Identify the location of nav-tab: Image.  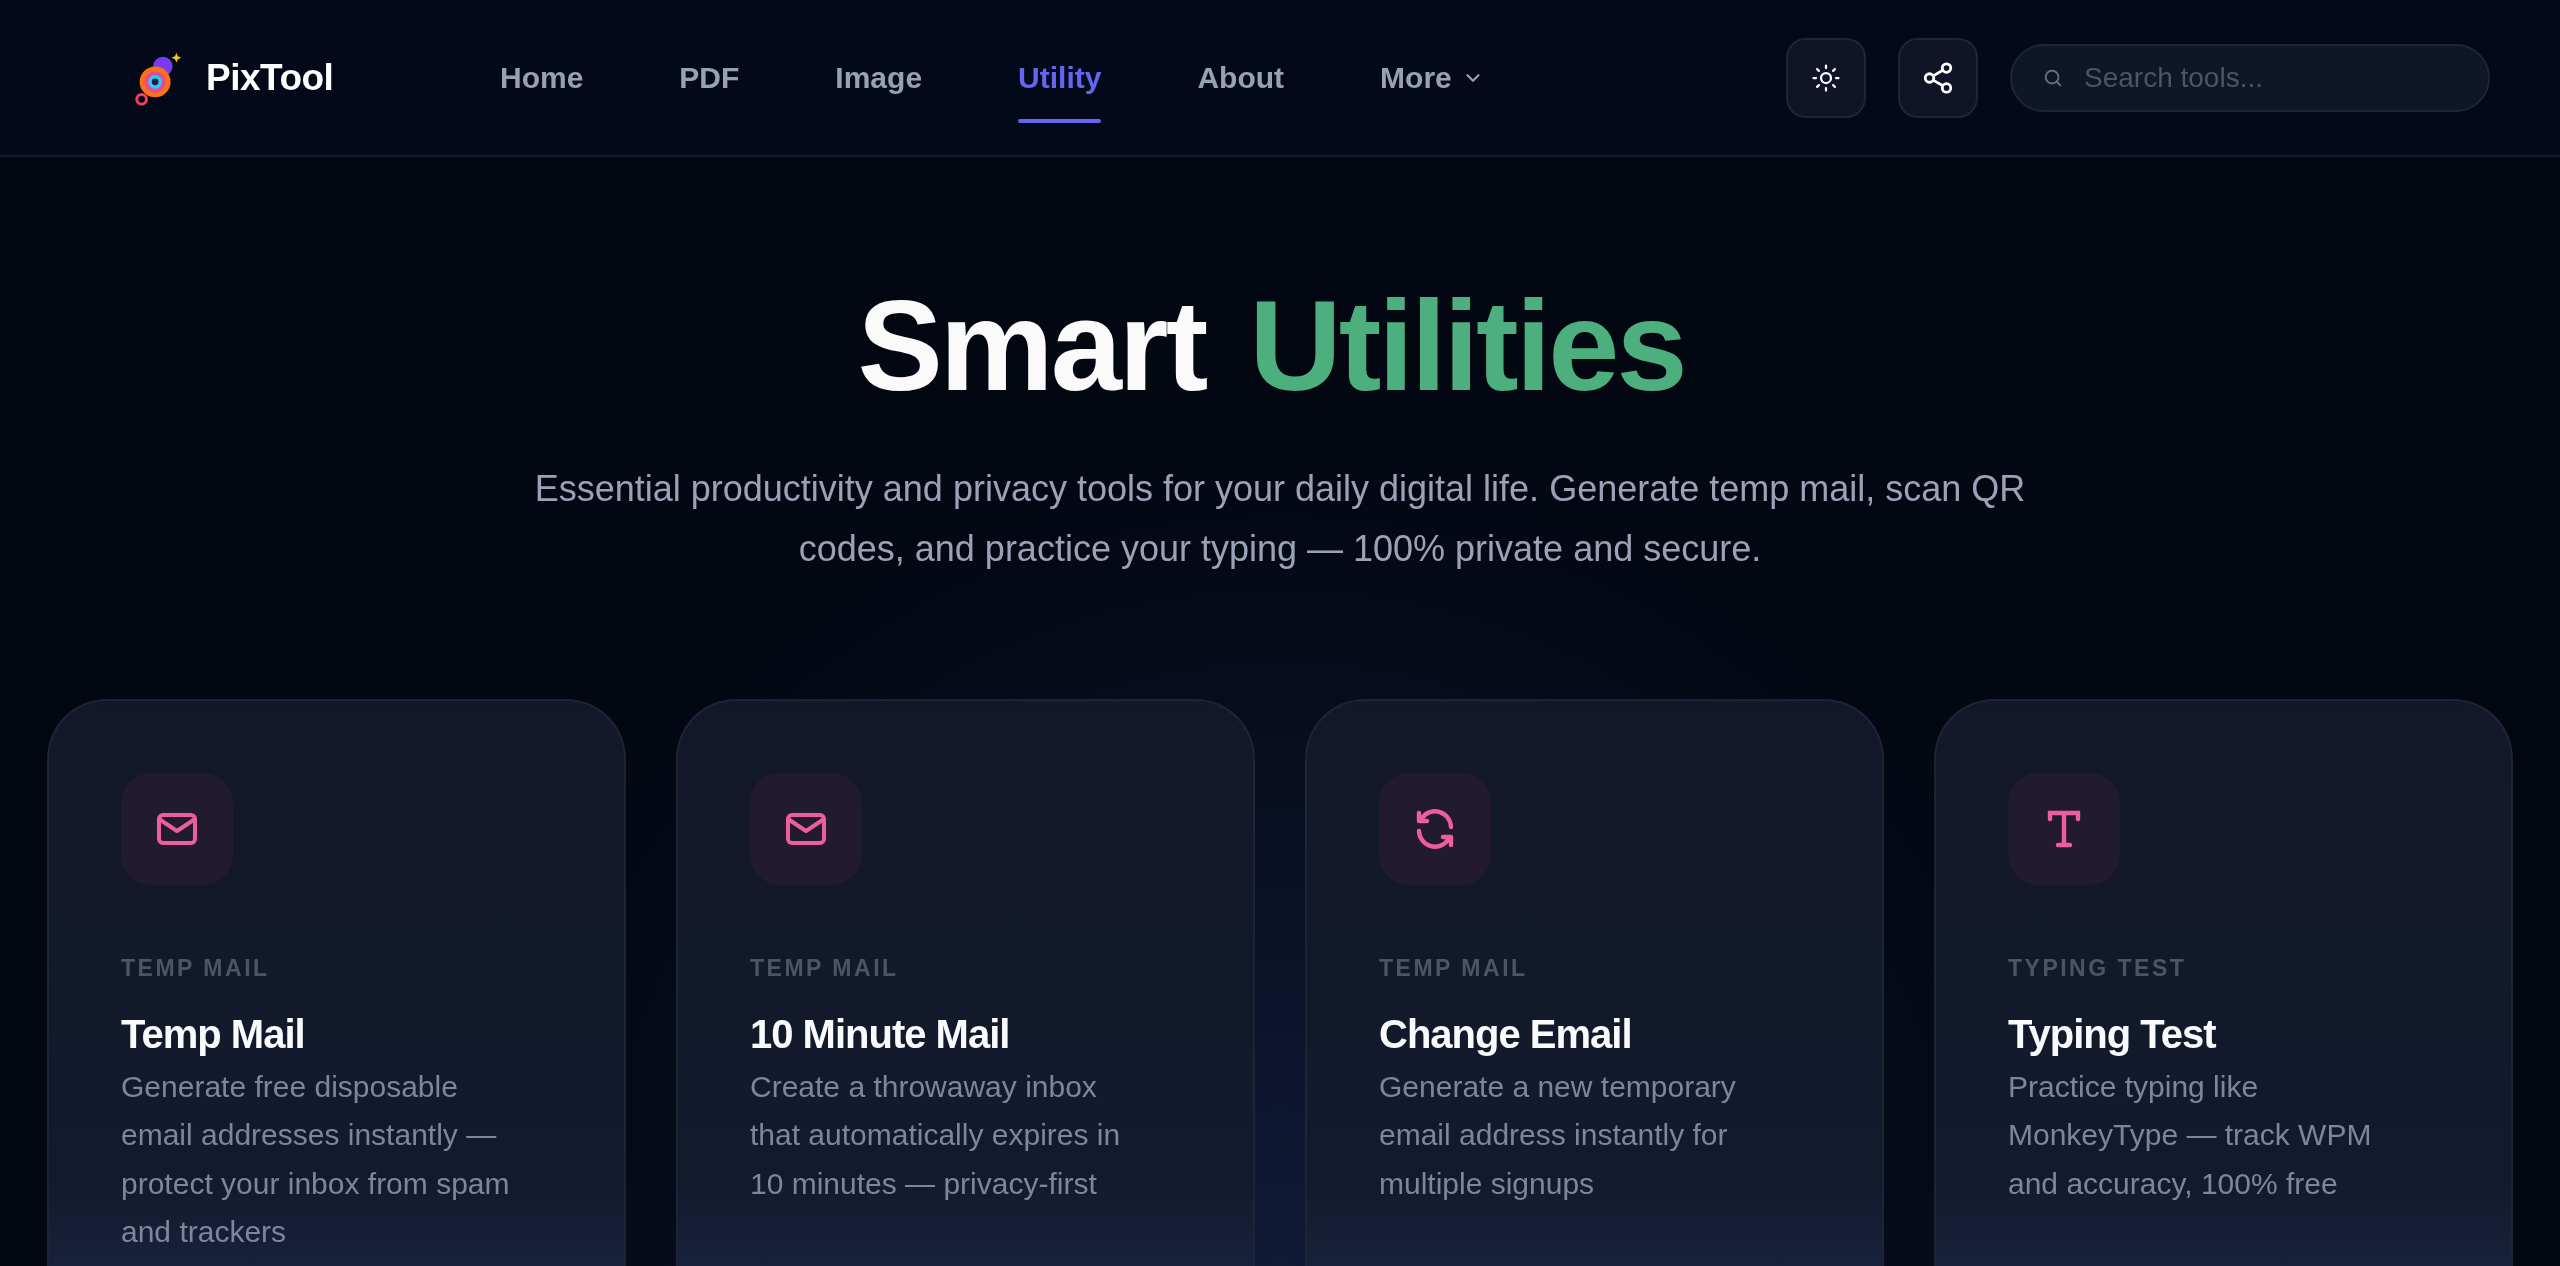
(879, 77).